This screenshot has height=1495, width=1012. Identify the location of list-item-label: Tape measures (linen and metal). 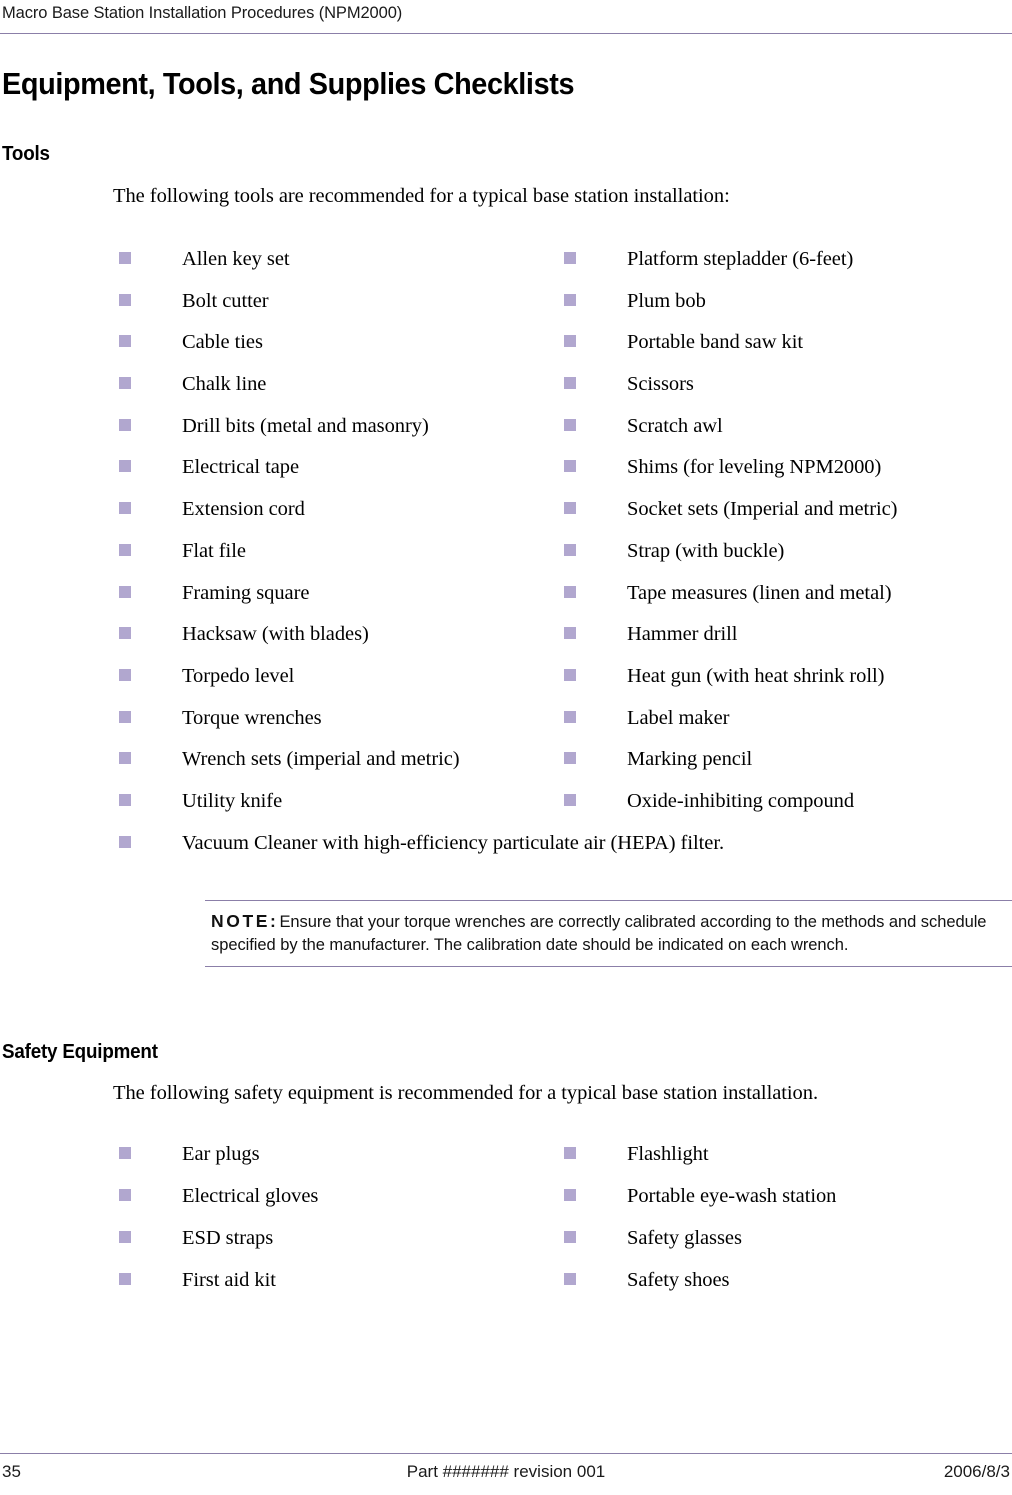
(759, 592).